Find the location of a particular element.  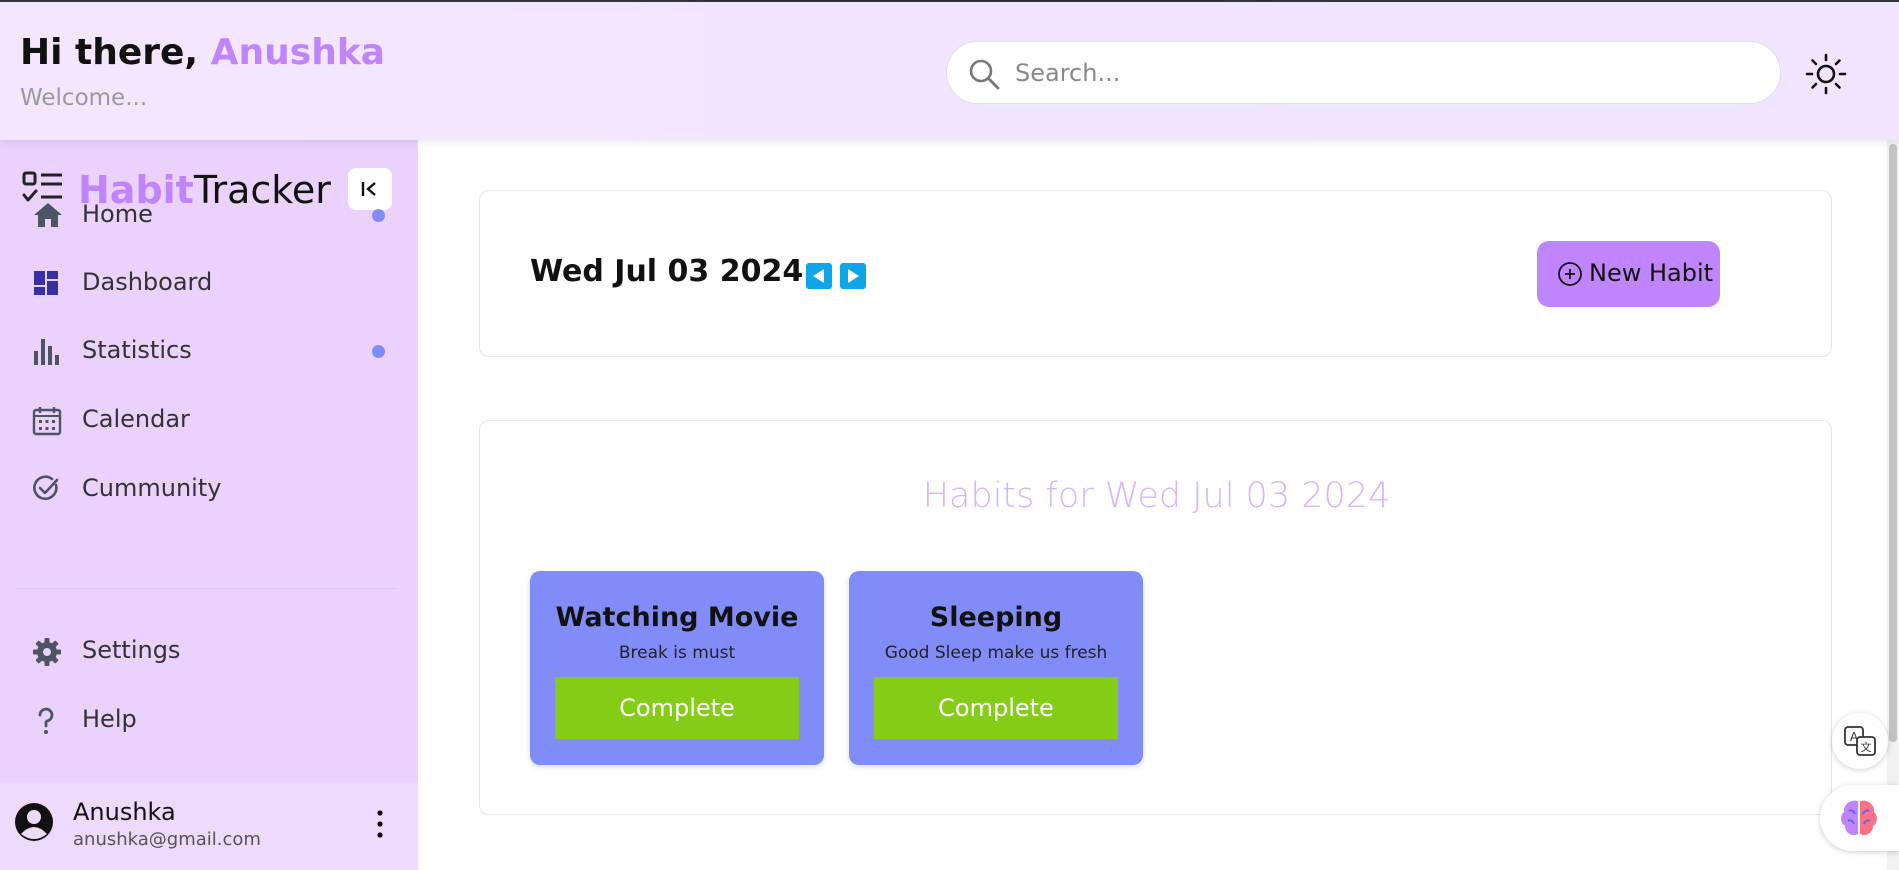

calendar-icon is located at coordinates (47, 421).